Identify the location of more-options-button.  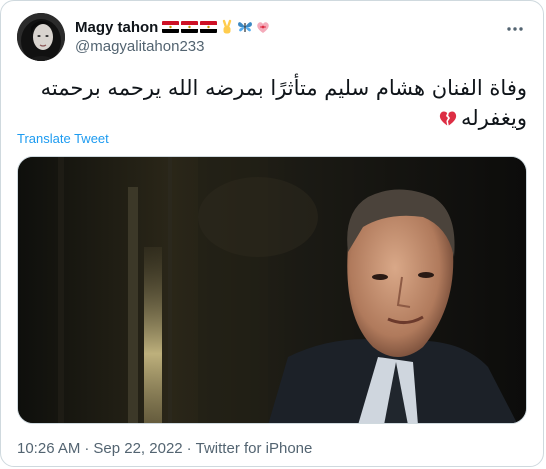
(515, 29).